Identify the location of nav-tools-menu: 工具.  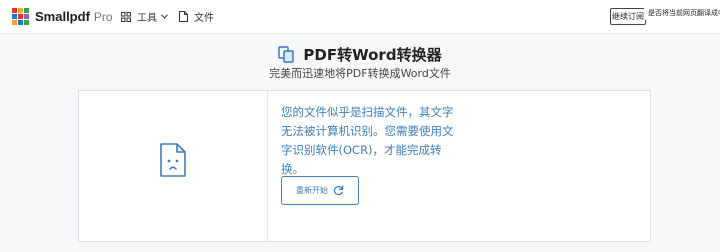
(147, 16).